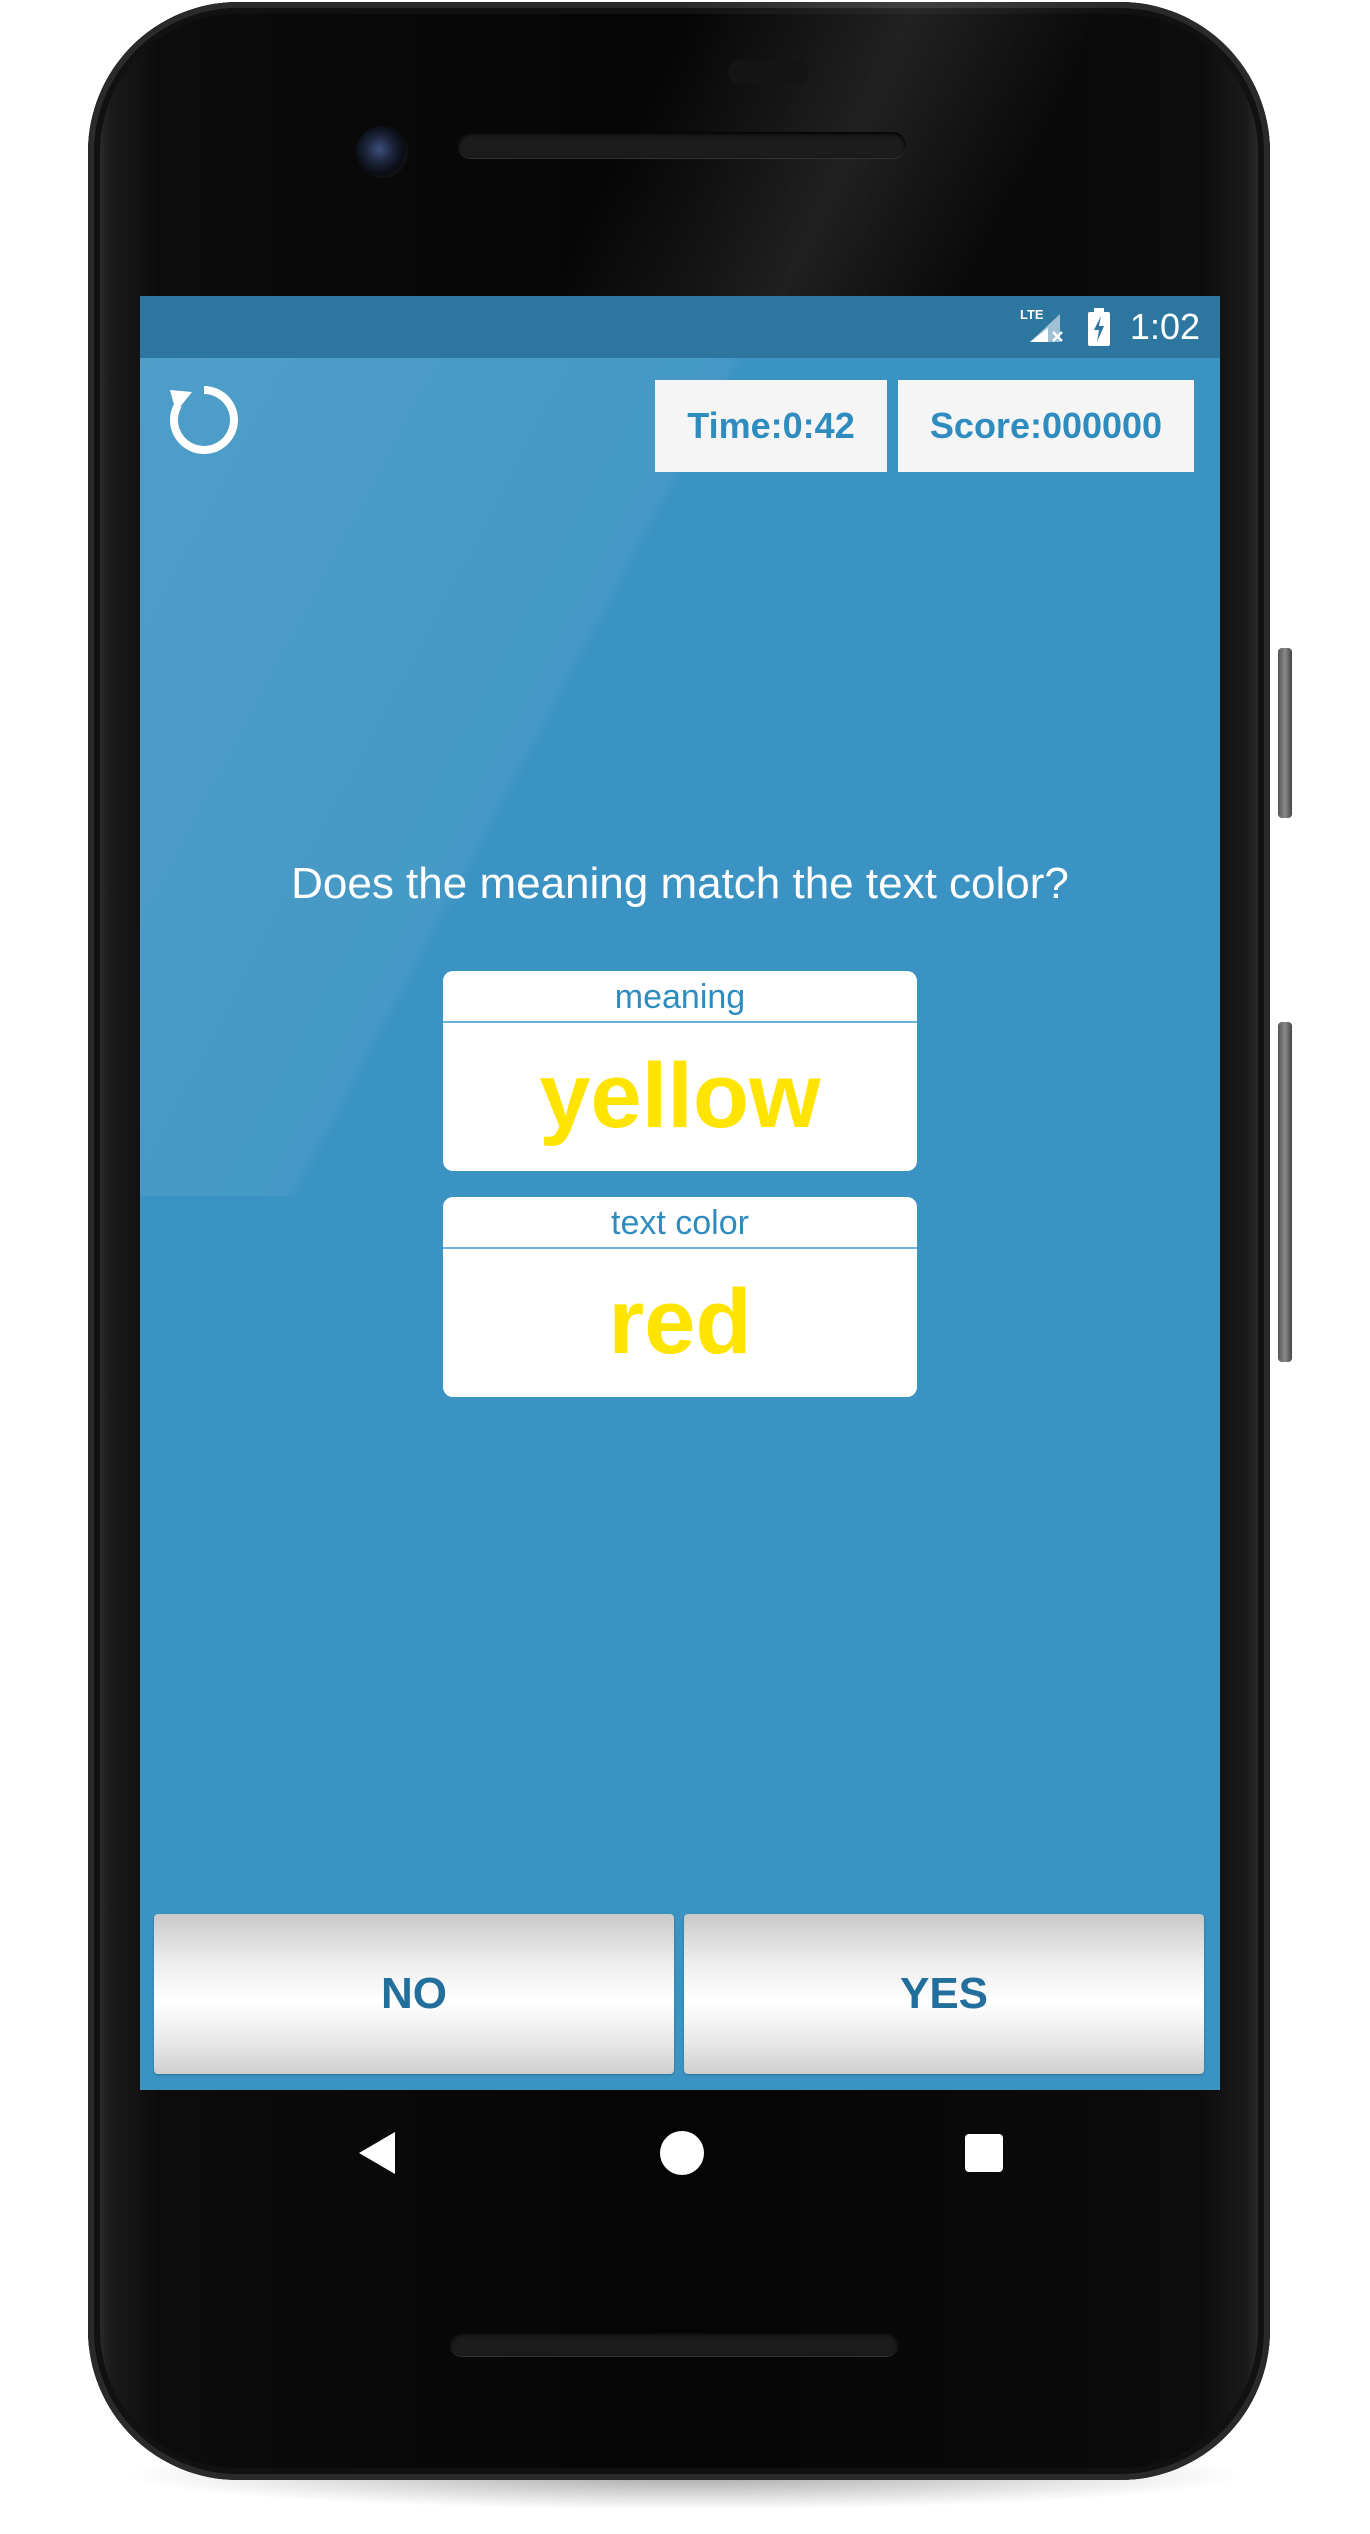  I want to click on recents-icon, so click(984, 2153).